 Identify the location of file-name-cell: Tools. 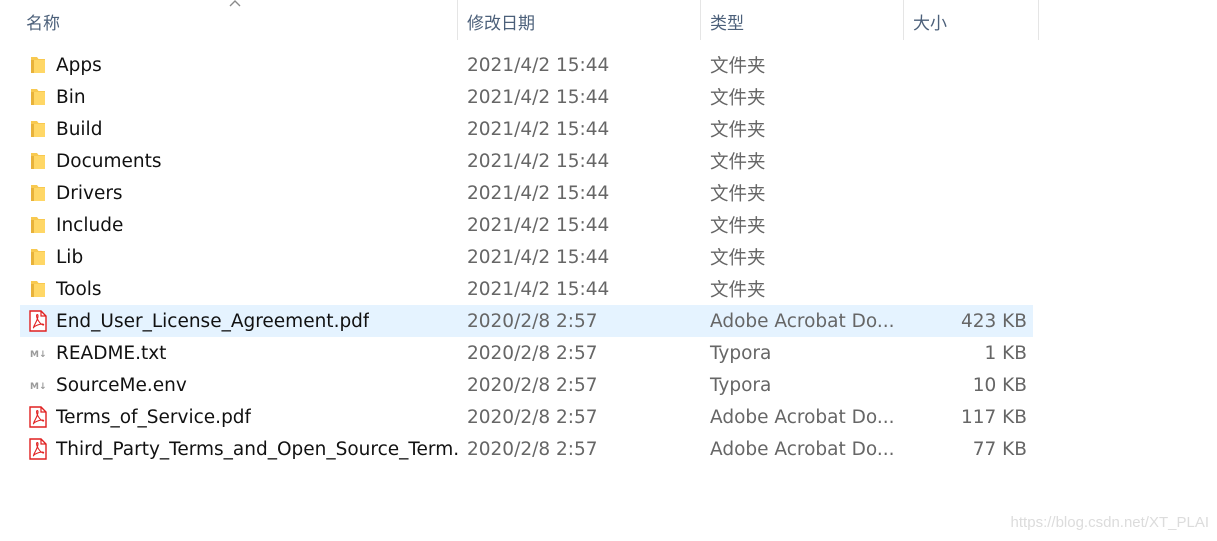
(239, 289).